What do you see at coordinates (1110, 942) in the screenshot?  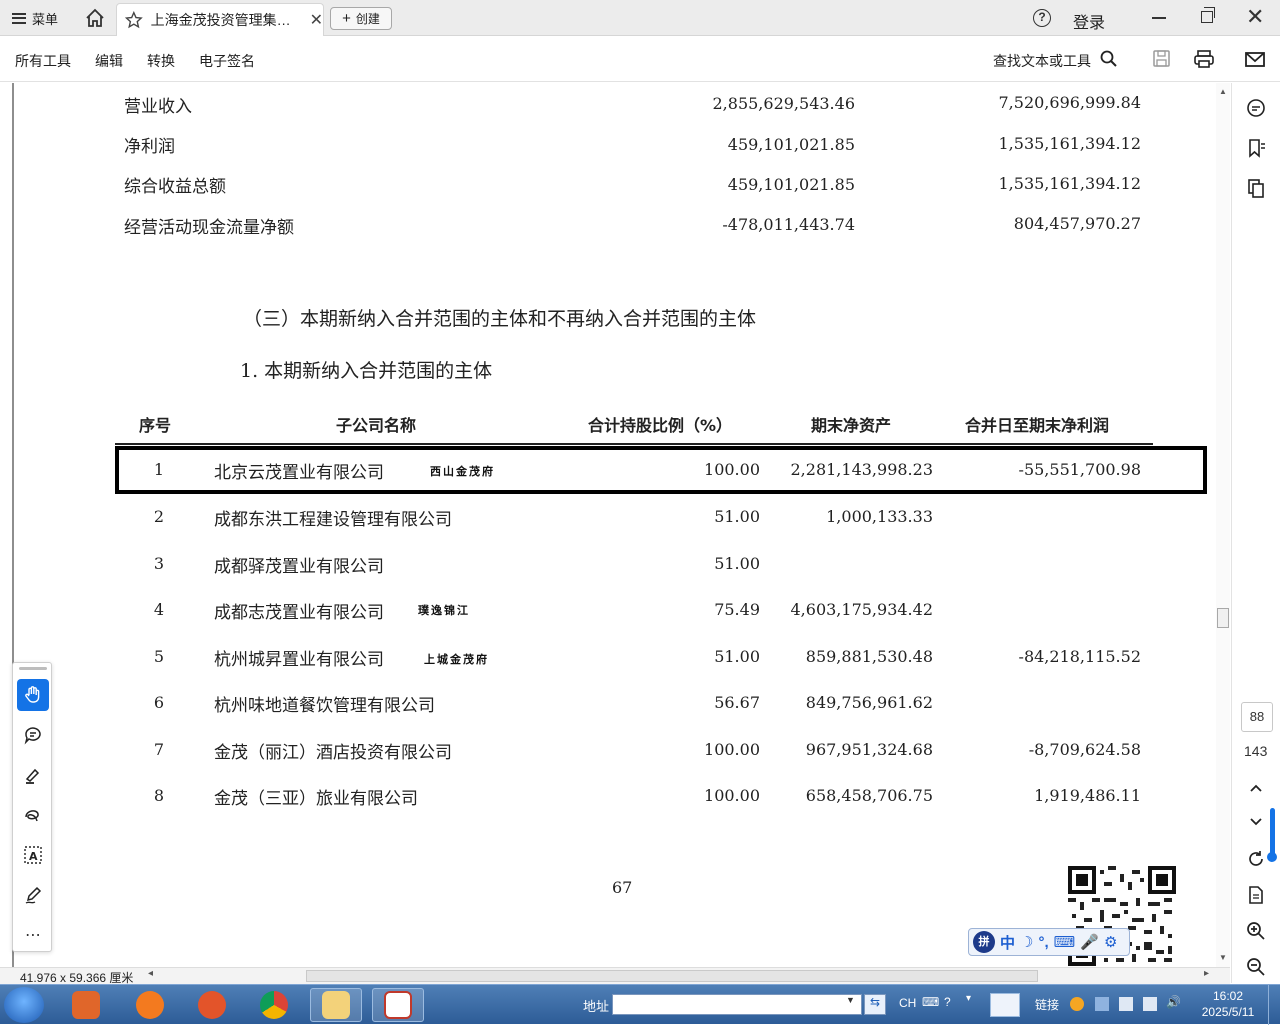 I see `ime-settings-icon: ⚙` at bounding box center [1110, 942].